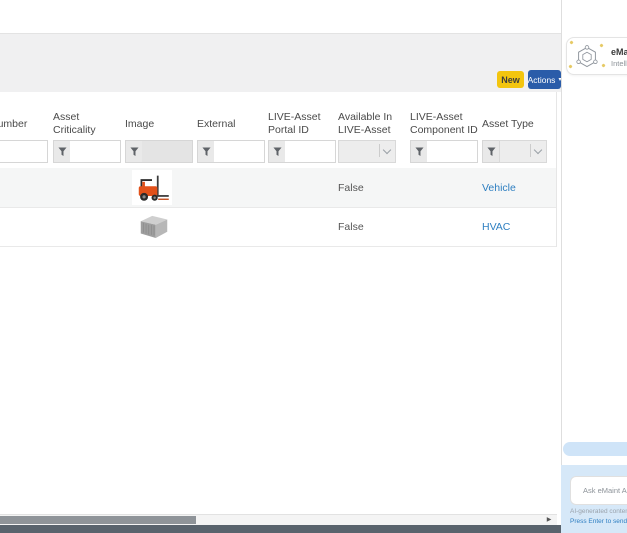 This screenshot has width=627, height=533. I want to click on column-header-number: Number, so click(24, 124).